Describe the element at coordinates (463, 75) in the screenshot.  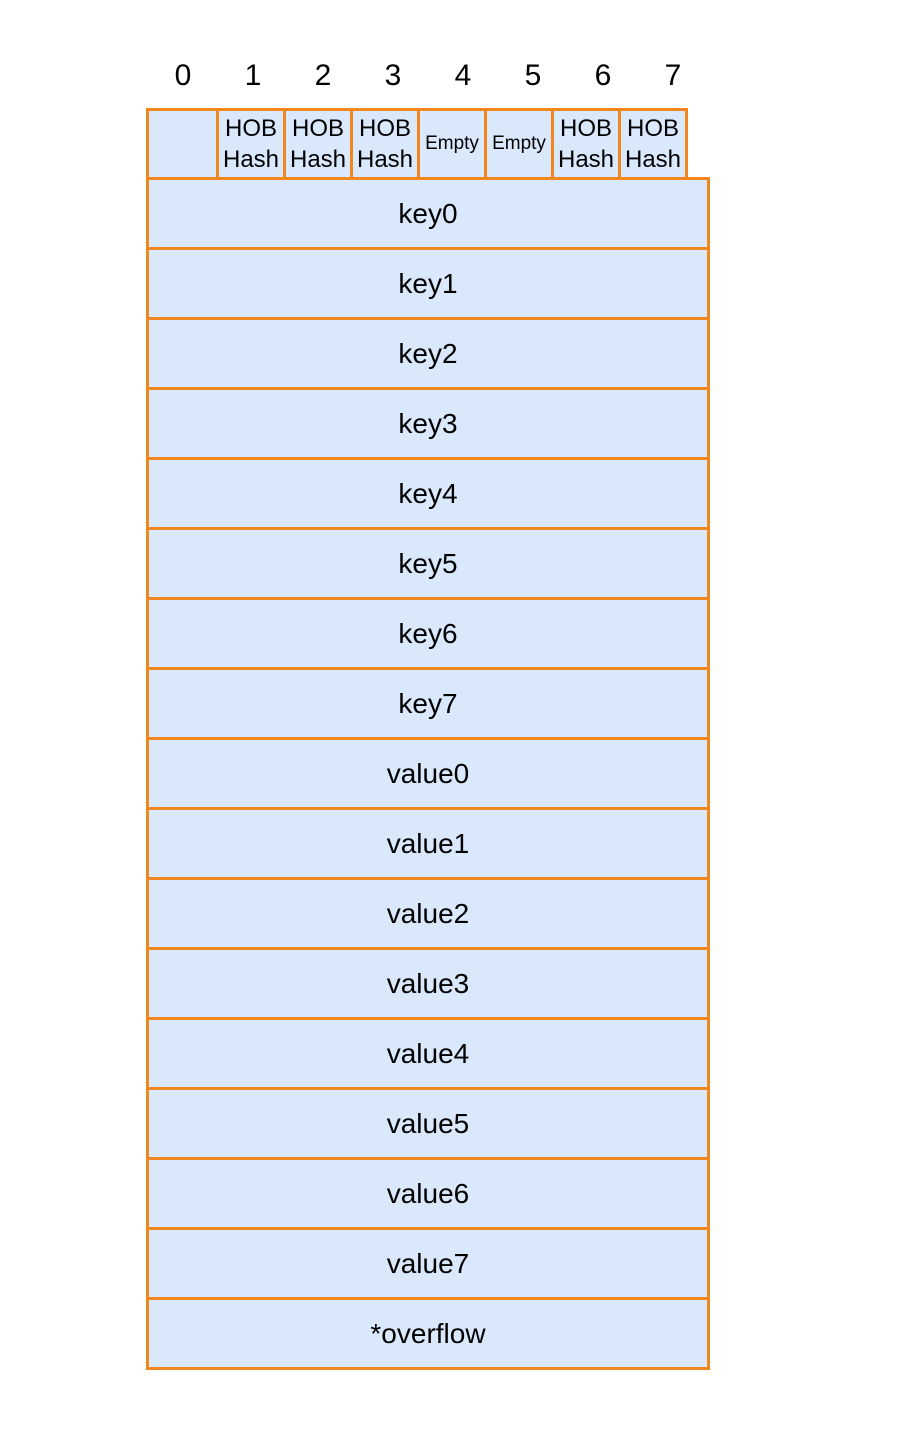
I see `column-index-label: 4` at that location.